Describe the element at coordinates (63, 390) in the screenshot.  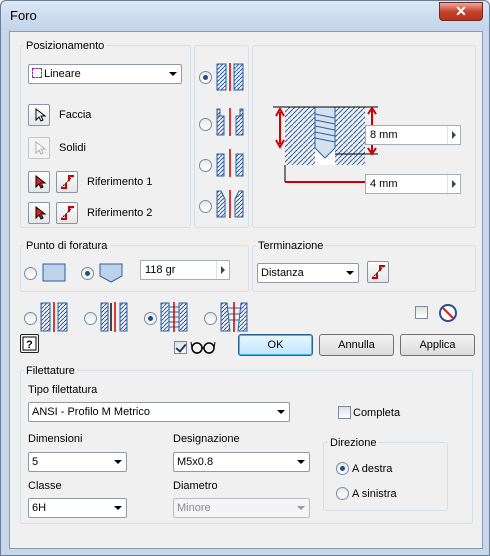
I see `thread-type-label: Tipo filettatura` at that location.